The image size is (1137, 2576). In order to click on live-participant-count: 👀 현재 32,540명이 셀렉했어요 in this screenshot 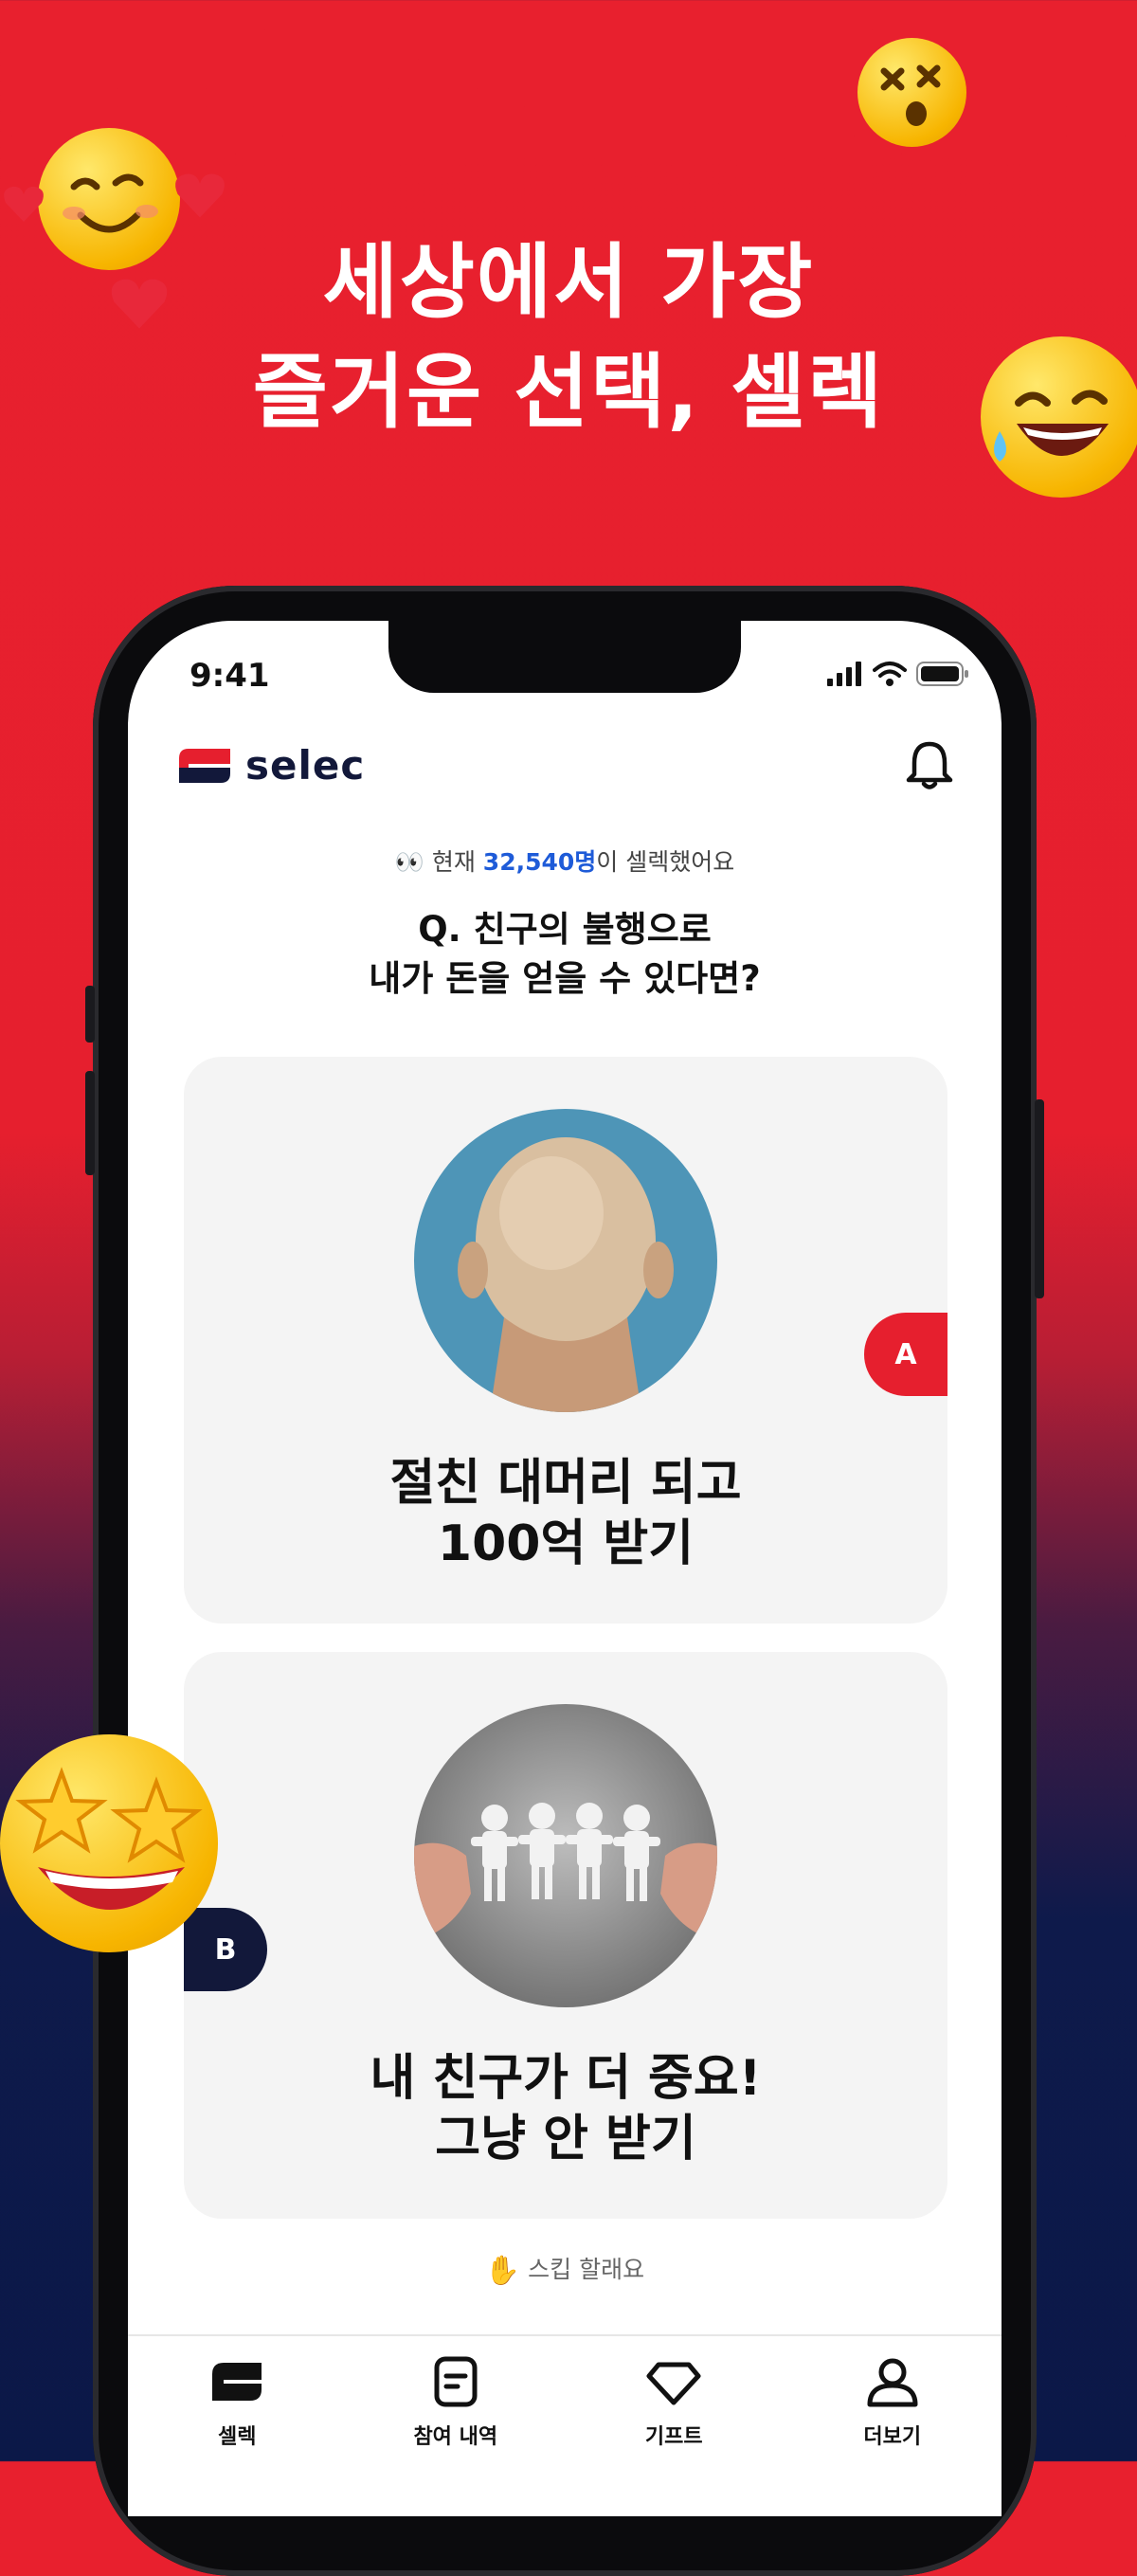, I will do `click(565, 861)`.